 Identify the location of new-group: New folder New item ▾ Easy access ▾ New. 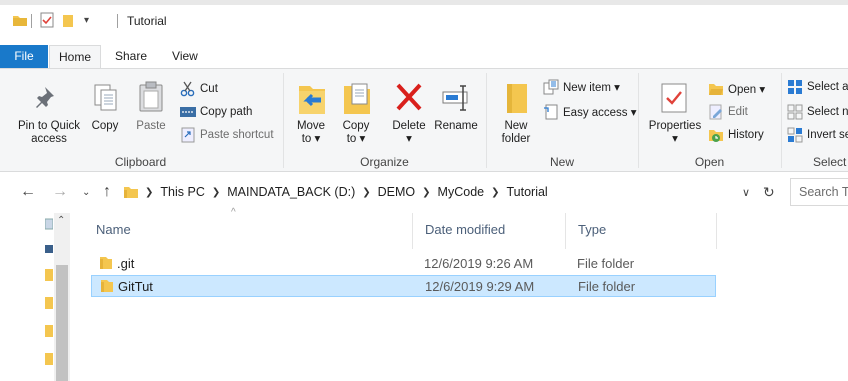
(562, 120).